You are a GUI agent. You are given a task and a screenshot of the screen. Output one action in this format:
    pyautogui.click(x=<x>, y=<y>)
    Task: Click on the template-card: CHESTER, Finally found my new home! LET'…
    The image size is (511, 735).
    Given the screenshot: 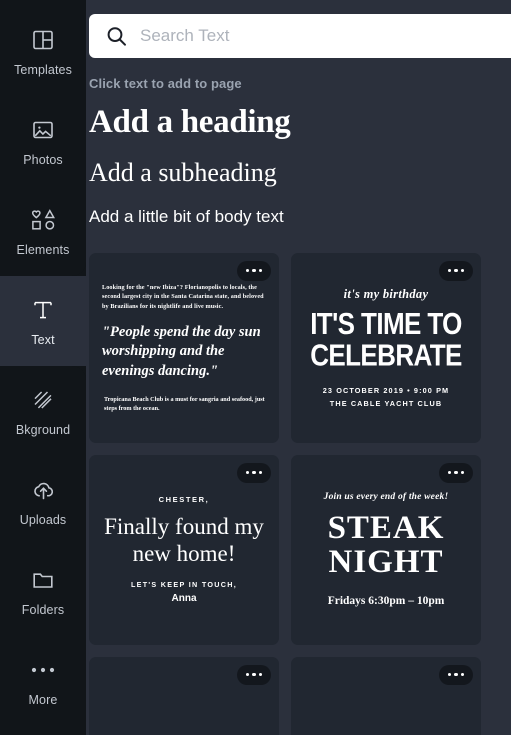 What is the action you would take?
    pyautogui.click(x=184, y=549)
    